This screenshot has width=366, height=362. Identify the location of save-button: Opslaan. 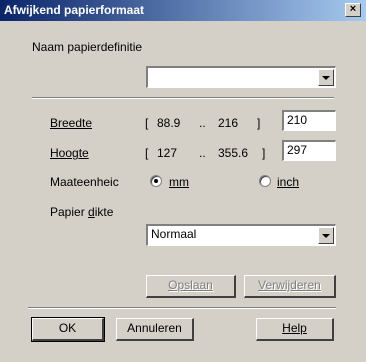
(191, 286).